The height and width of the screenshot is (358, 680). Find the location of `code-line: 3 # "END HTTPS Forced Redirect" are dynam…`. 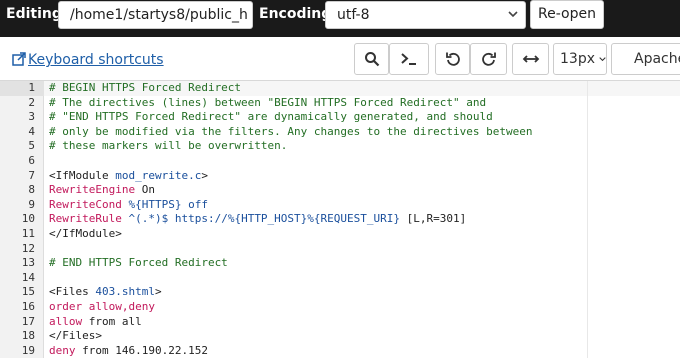

code-line: 3 # "END HTTPS Forced Redirect" are dynam… is located at coordinates (340, 117).